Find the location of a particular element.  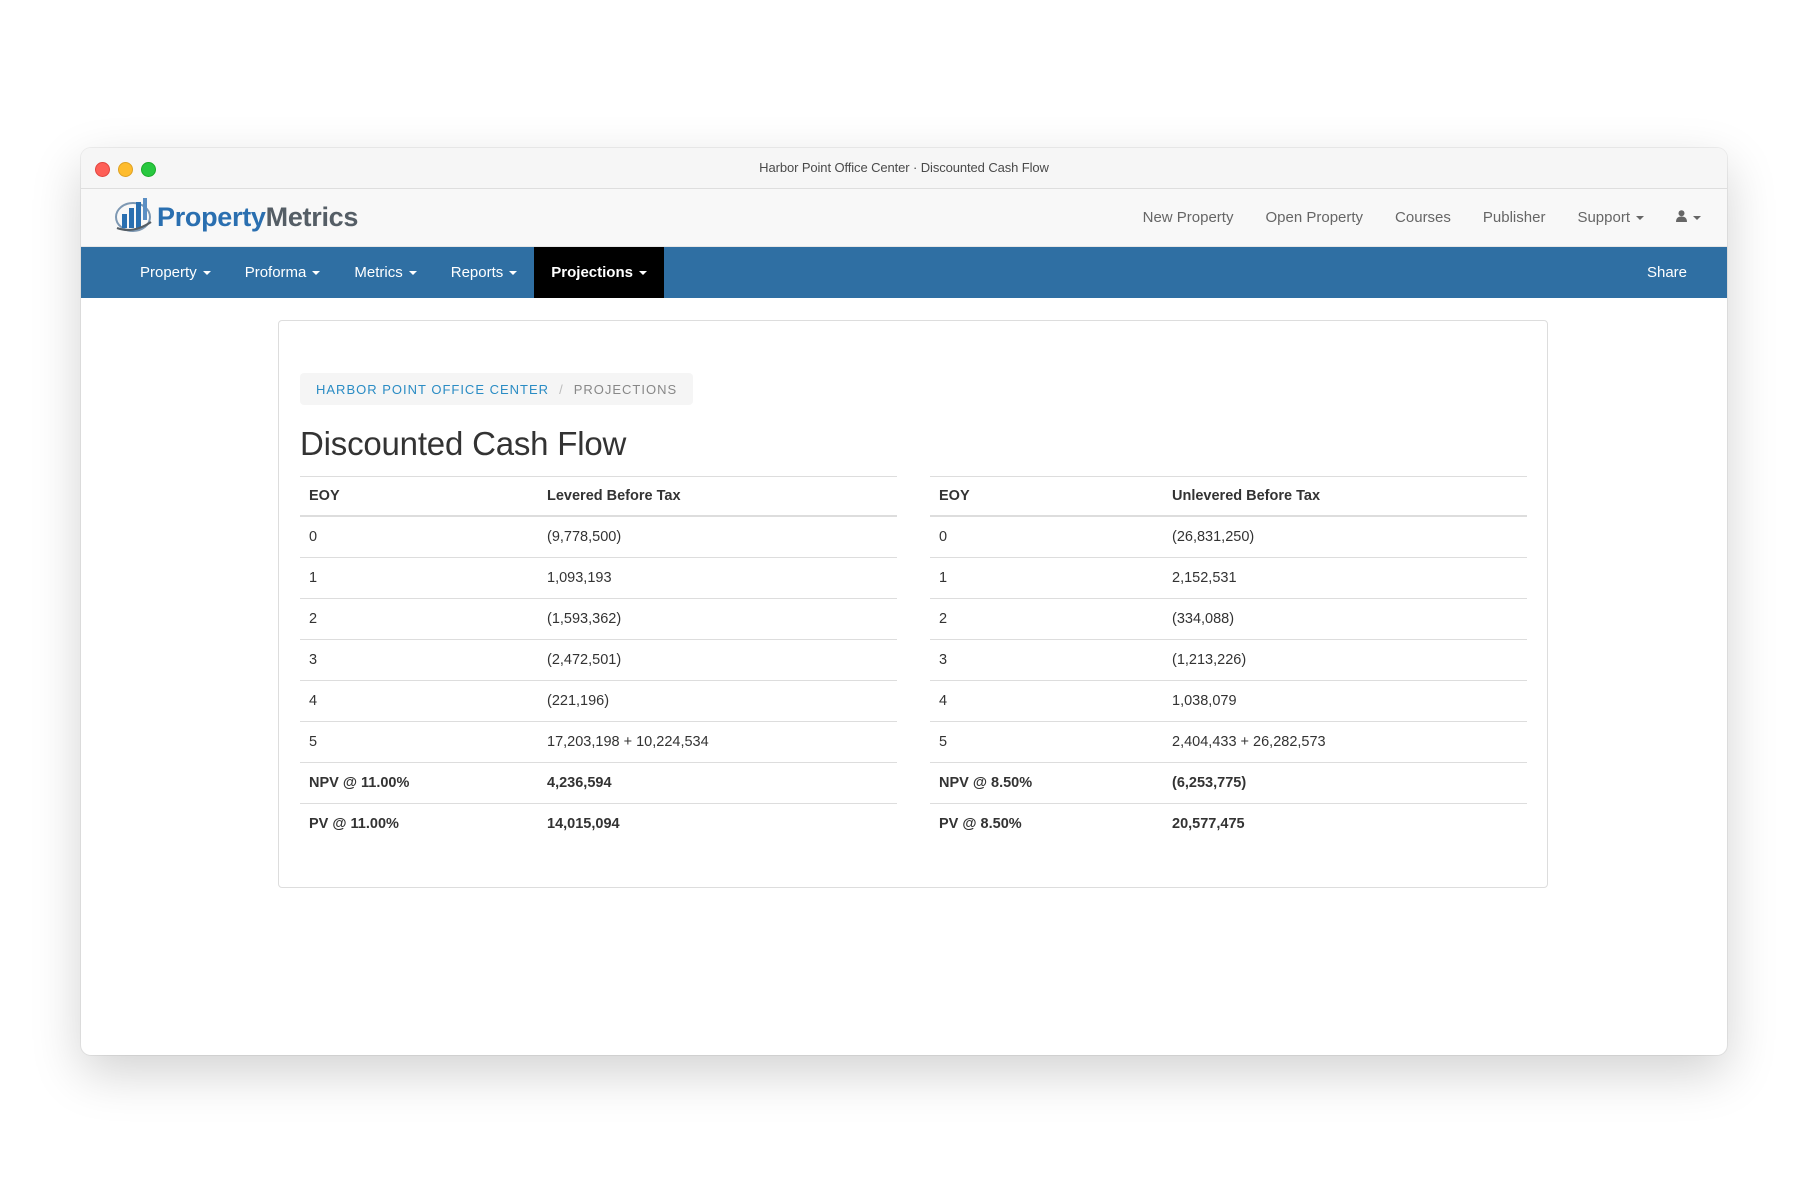

table-row: 2 (1,593,362) is located at coordinates (598, 619).